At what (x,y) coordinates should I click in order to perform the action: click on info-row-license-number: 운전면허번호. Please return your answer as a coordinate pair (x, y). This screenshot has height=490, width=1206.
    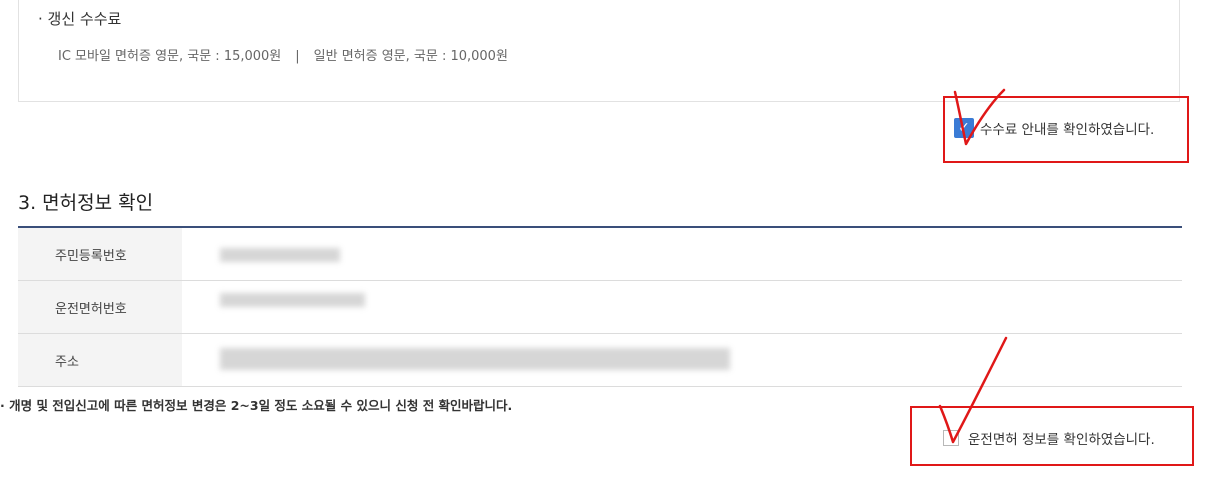
    Looking at the image, I should click on (600, 307).